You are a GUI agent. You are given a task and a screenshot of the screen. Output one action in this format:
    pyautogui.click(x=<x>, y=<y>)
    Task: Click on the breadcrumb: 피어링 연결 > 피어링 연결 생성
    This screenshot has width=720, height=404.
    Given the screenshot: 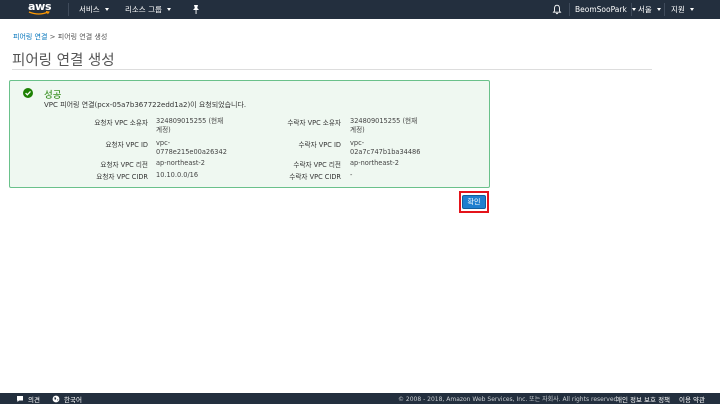 What is the action you would take?
    pyautogui.click(x=60, y=37)
    